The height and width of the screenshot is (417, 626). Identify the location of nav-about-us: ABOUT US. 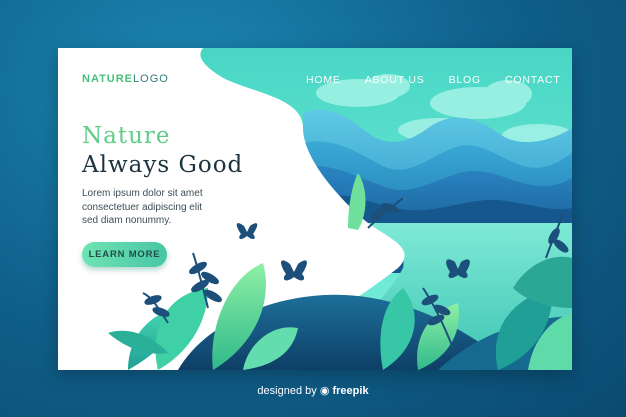
(395, 80).